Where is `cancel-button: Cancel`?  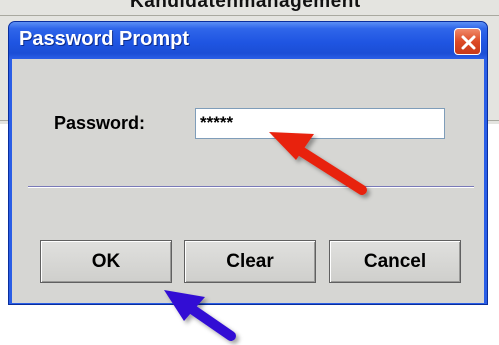 cancel-button: Cancel is located at coordinates (395, 261).